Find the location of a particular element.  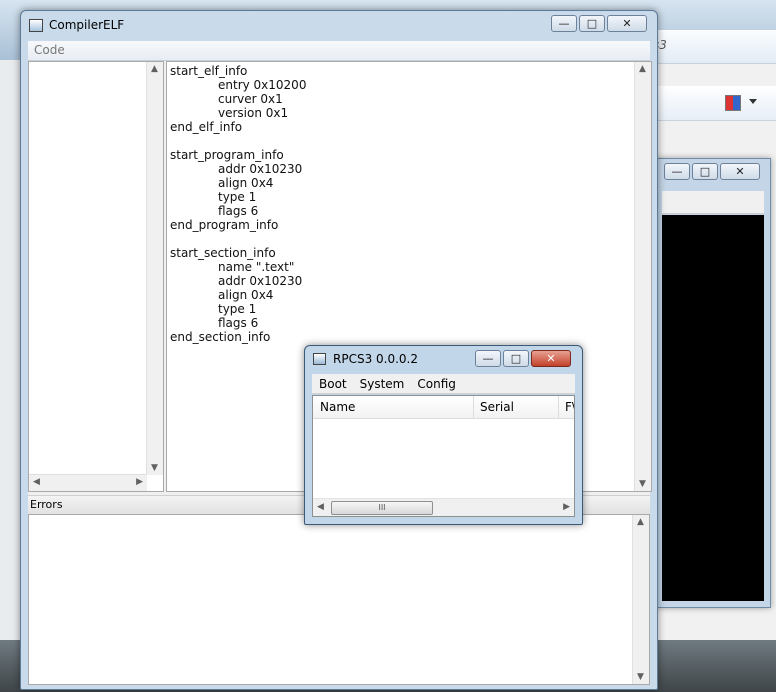

menu-config: Config is located at coordinates (436, 384).